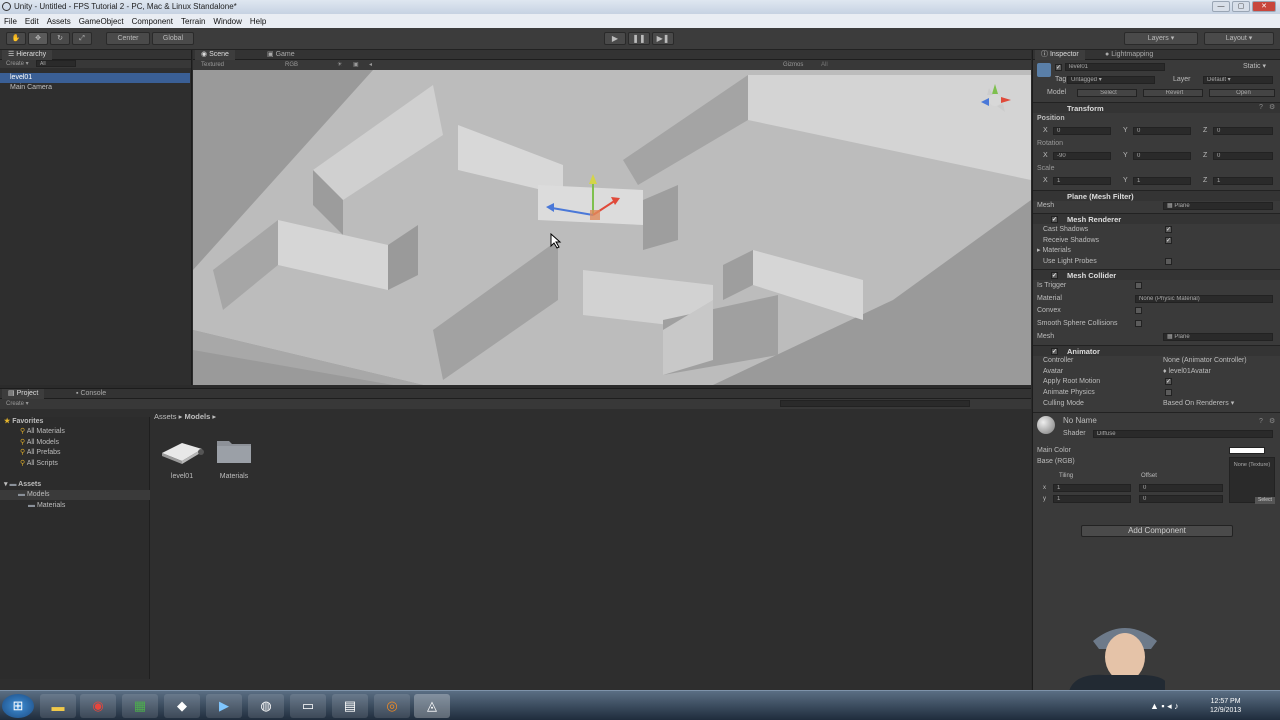 The width and height of the screenshot is (1280, 720). Describe the element at coordinates (1058, 67) in the screenshot. I see `active-checkbox: ✓` at that location.